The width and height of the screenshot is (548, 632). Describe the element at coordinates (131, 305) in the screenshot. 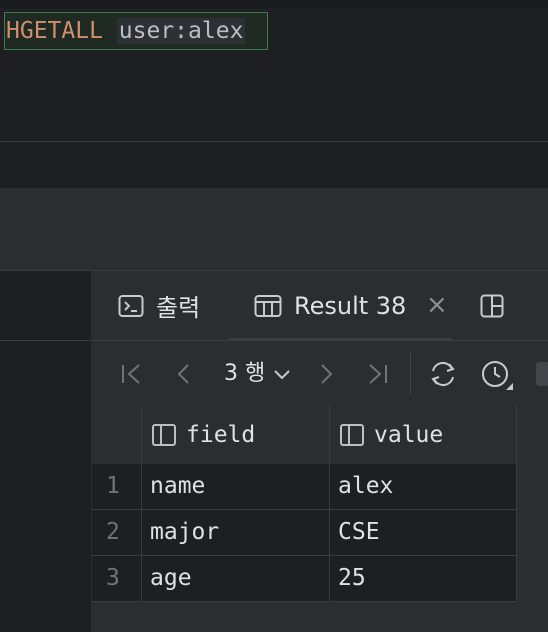

I see `console-icon` at that location.